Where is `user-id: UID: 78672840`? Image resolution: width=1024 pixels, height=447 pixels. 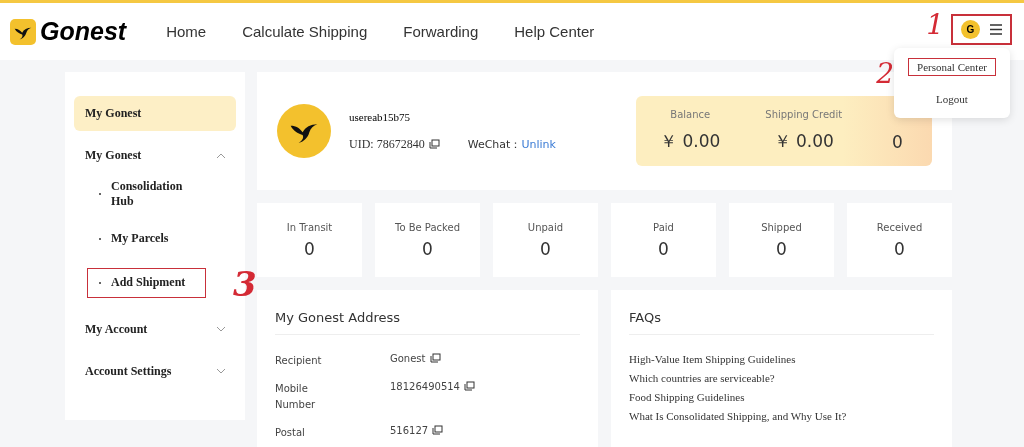 user-id: UID: 78672840 is located at coordinates (387, 144).